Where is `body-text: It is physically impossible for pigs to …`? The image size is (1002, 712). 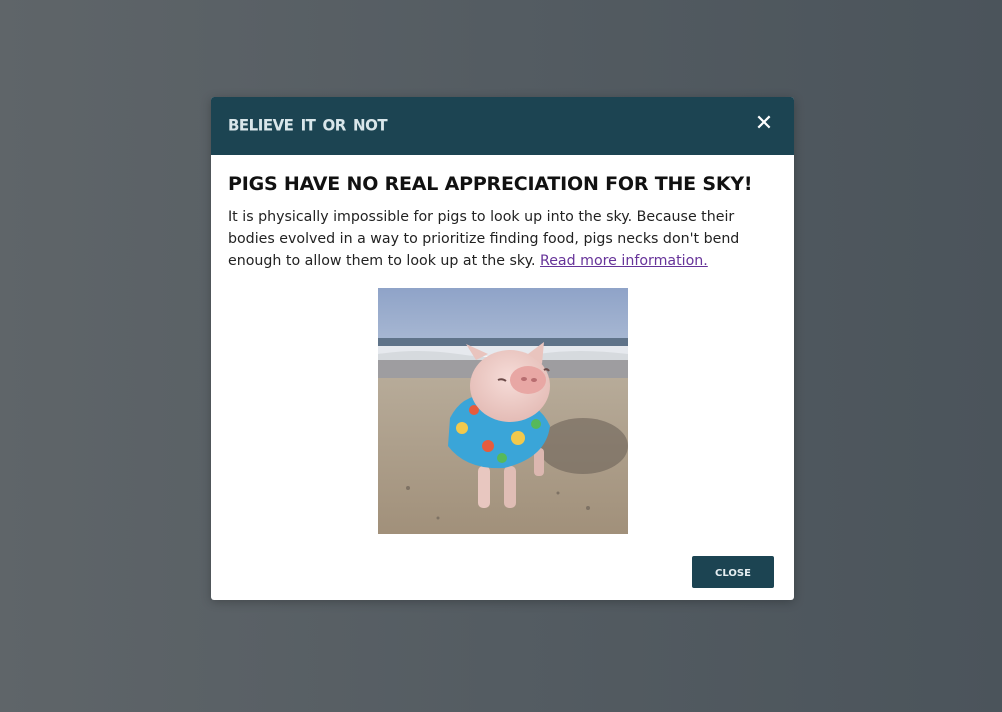
body-text: It is physically impossible for pigs to … is located at coordinates (488, 239).